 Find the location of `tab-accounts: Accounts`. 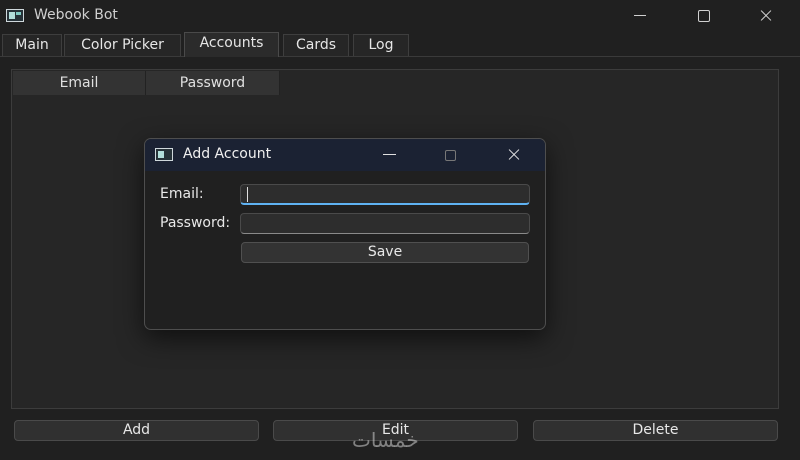

tab-accounts: Accounts is located at coordinates (231, 44).